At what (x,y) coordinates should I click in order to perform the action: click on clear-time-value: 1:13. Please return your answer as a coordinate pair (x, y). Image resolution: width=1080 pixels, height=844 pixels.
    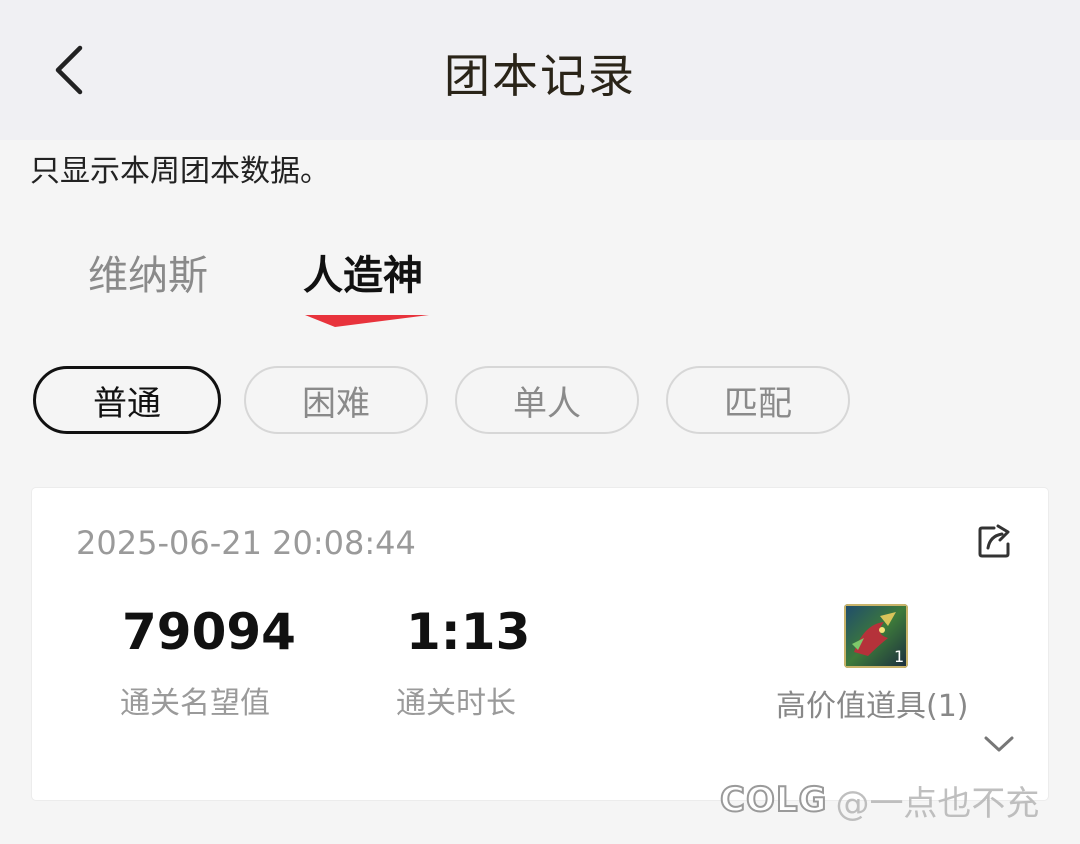
    Looking at the image, I should click on (468, 632).